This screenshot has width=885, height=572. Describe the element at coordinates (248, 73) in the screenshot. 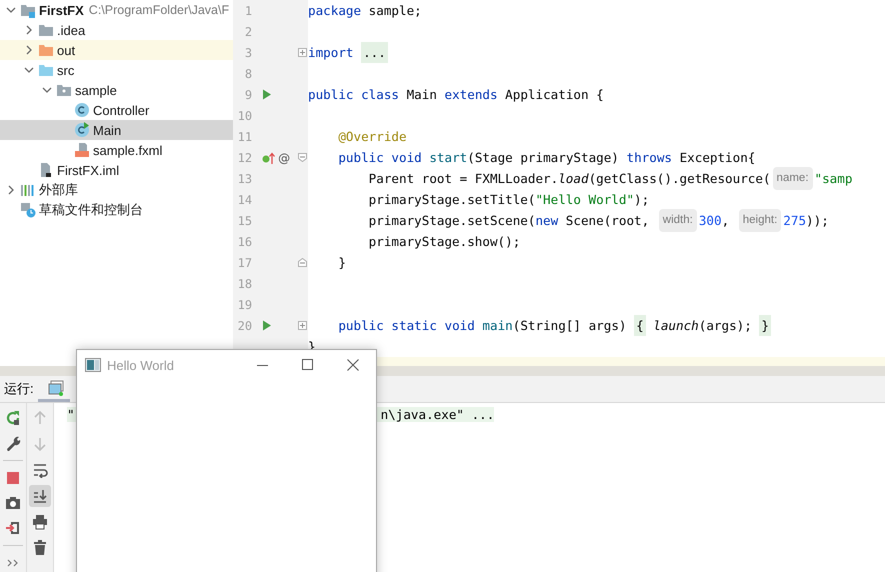

I see `line-number: 8` at that location.